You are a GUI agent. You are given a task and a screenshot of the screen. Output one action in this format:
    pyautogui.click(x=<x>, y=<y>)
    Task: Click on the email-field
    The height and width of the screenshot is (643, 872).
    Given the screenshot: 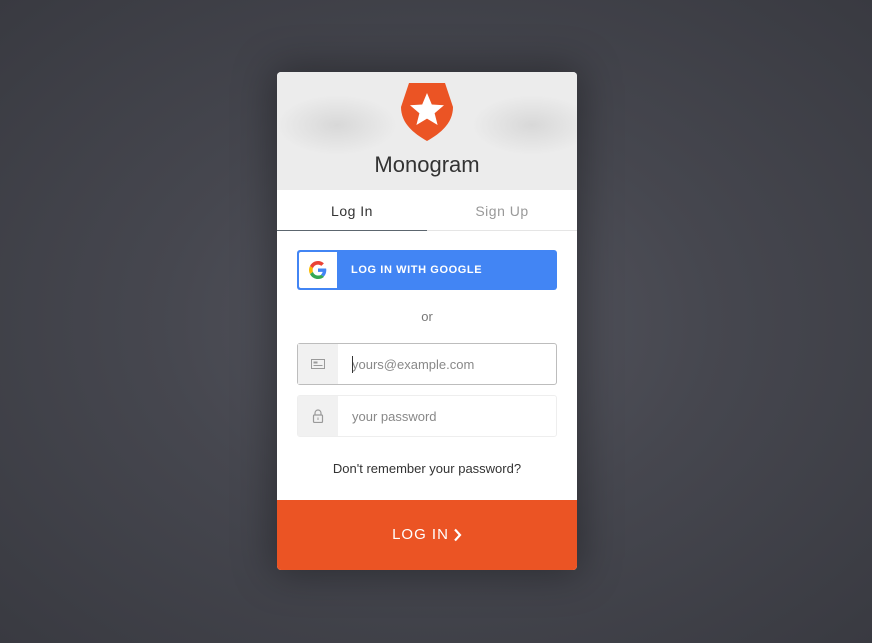 What is the action you would take?
    pyautogui.click(x=427, y=364)
    